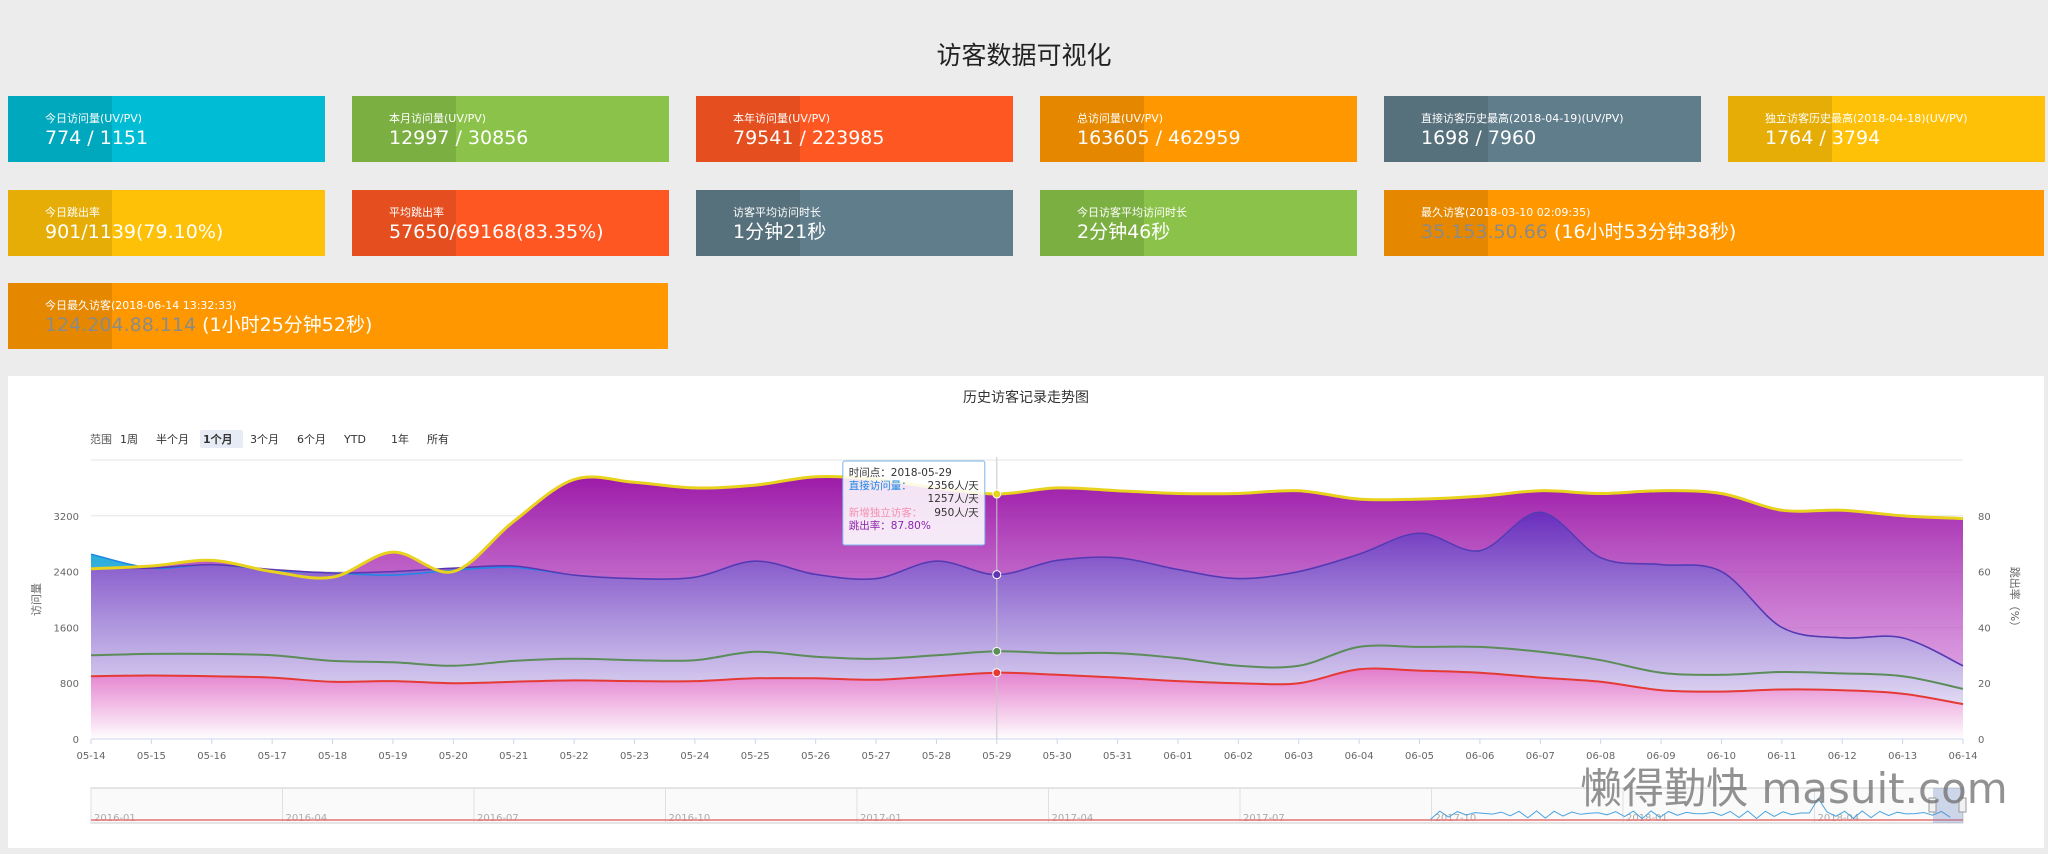 This screenshot has height=854, width=2048. What do you see at coordinates (1159, 138) in the screenshot?
I see `stat-value-text: 163605 / 462959` at bounding box center [1159, 138].